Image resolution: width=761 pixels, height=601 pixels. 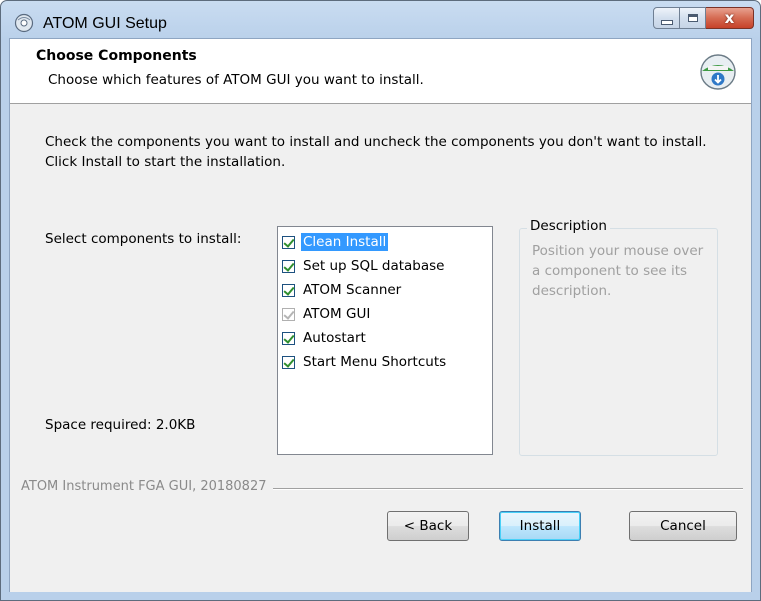 I want to click on space-required-label: Space required: 2.0KB, so click(x=120, y=425).